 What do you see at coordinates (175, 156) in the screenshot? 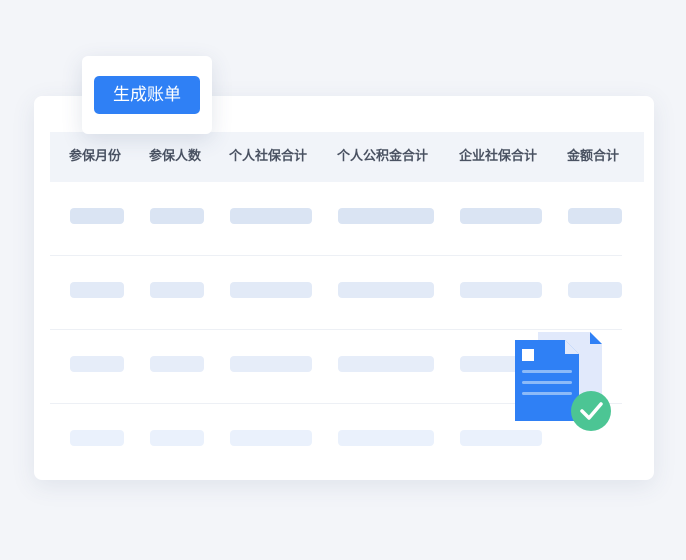
I see `column-header-headcount: 参保人数` at bounding box center [175, 156].